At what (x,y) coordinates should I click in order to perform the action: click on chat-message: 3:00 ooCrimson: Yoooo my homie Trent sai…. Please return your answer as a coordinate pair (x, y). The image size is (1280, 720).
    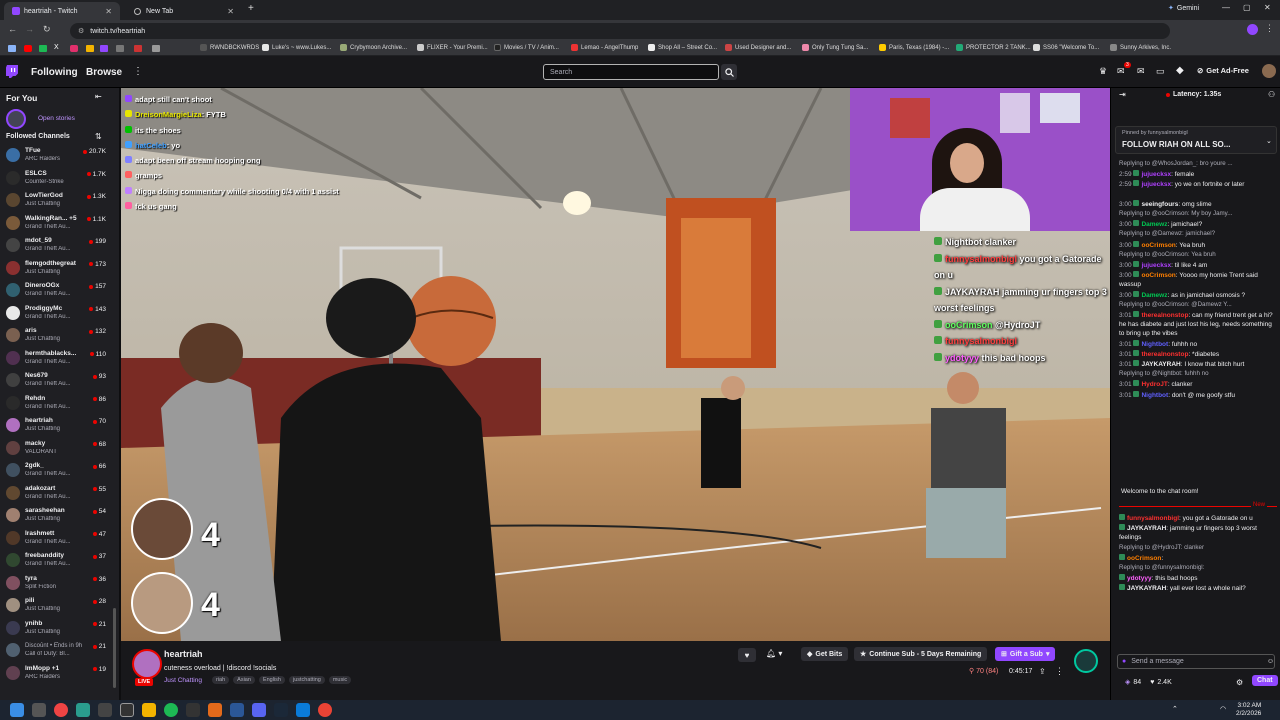
    Looking at the image, I should click on (1197, 280).